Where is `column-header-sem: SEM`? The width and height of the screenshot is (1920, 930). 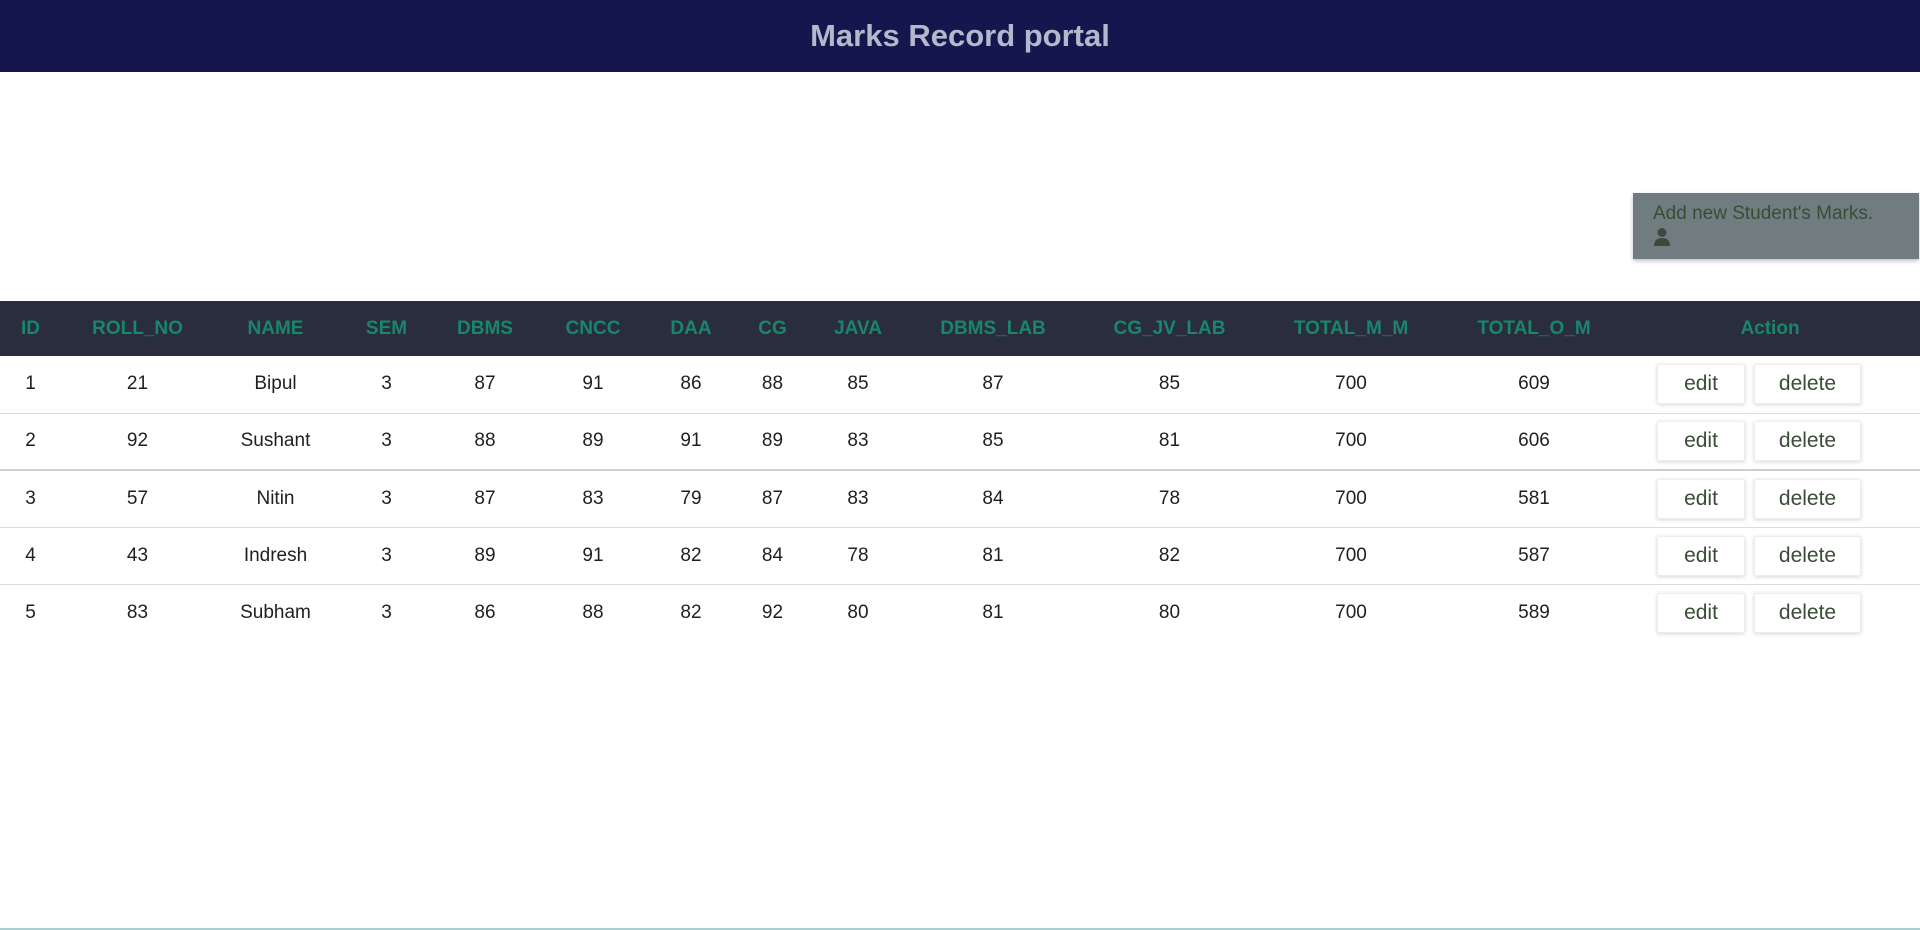 column-header-sem: SEM is located at coordinates (386, 328).